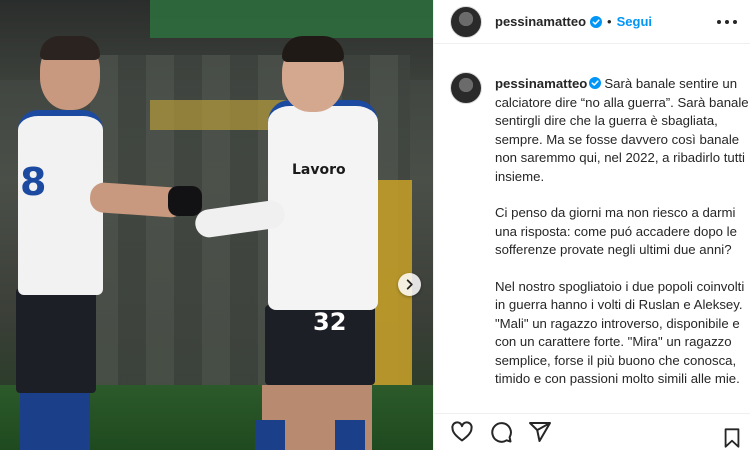 This screenshot has height=450, width=750. What do you see at coordinates (291, 19) in the screenshot?
I see `stadium-banner` at bounding box center [291, 19].